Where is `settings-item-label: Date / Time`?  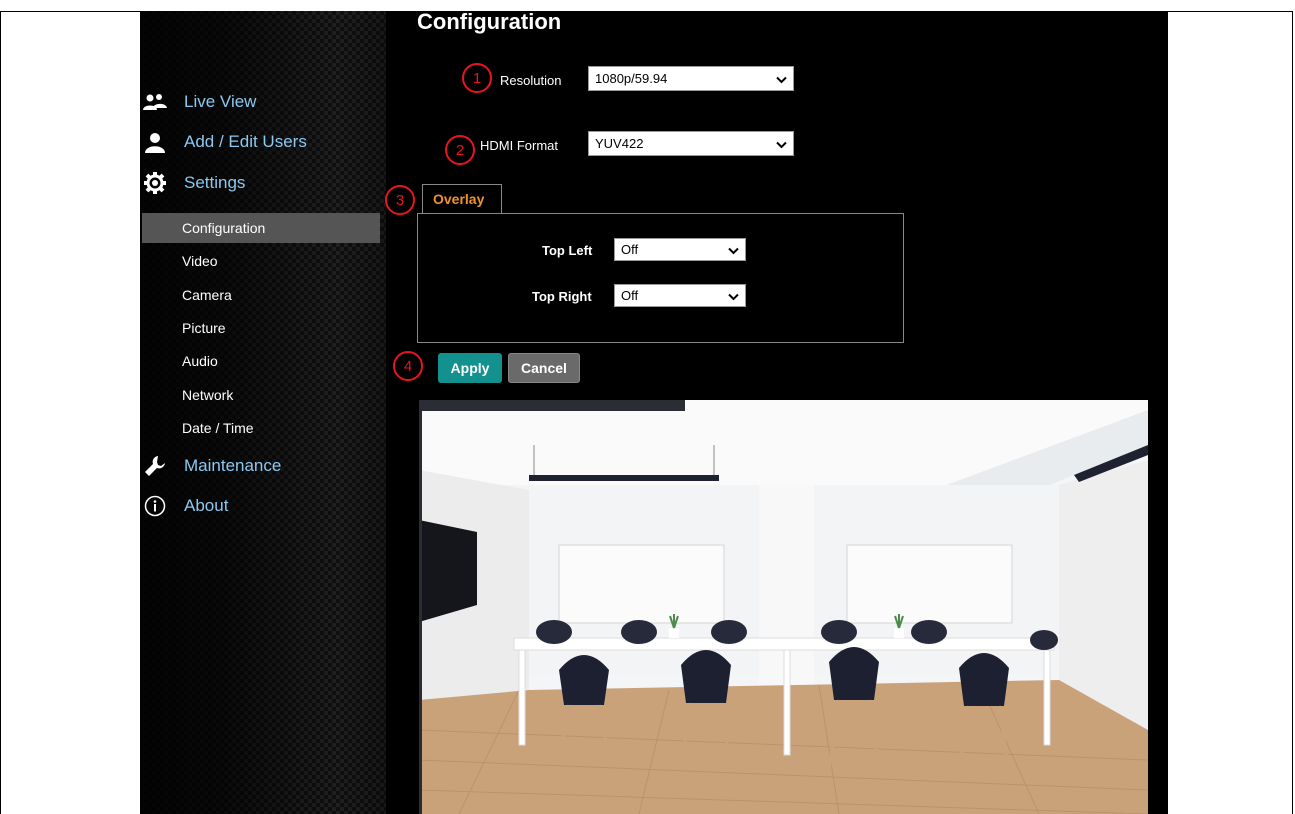 settings-item-label: Date / Time is located at coordinates (218, 428).